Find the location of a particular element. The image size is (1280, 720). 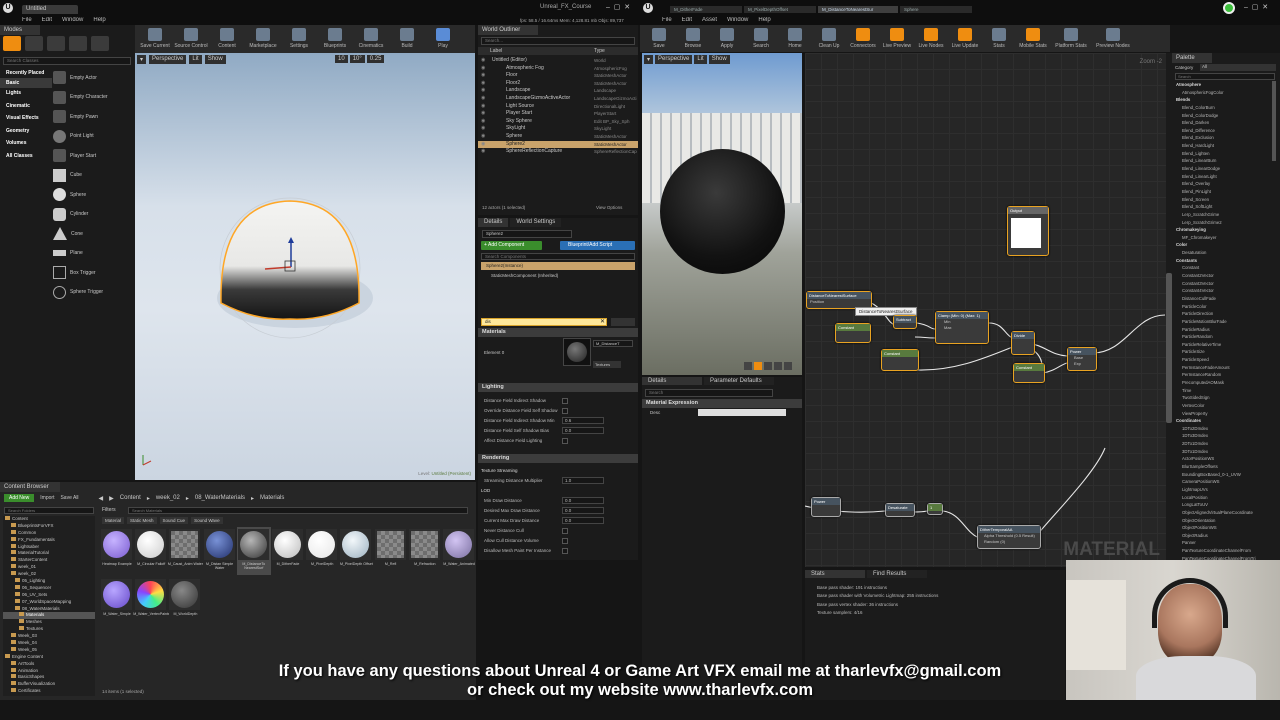

outliner-row: ◉ Untitled (Editor) World is located at coordinates (558, 61).